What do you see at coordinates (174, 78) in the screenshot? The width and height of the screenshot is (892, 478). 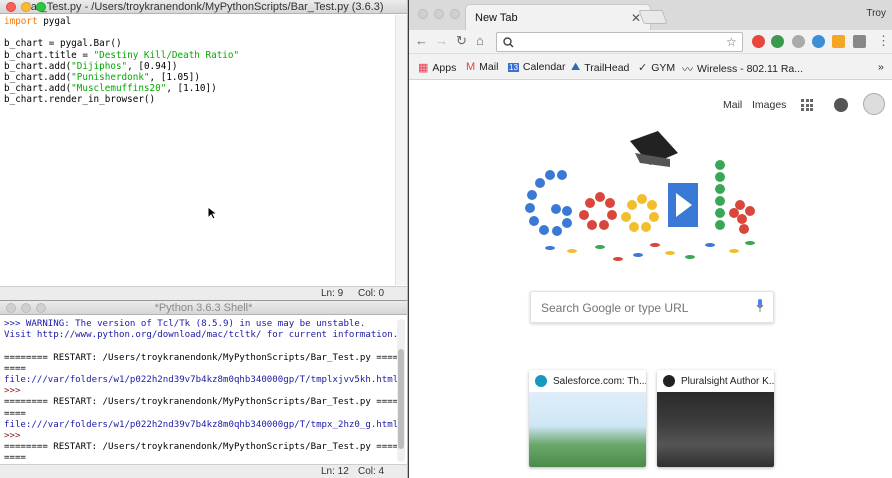 I see `code-line: , [1.05])` at bounding box center [174, 78].